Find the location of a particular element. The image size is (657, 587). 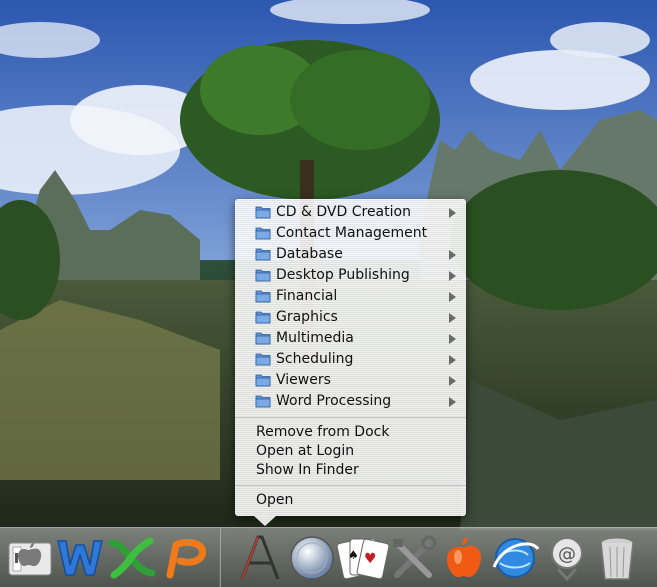

dock: ♥ ♠ @ is located at coordinates (328, 557).